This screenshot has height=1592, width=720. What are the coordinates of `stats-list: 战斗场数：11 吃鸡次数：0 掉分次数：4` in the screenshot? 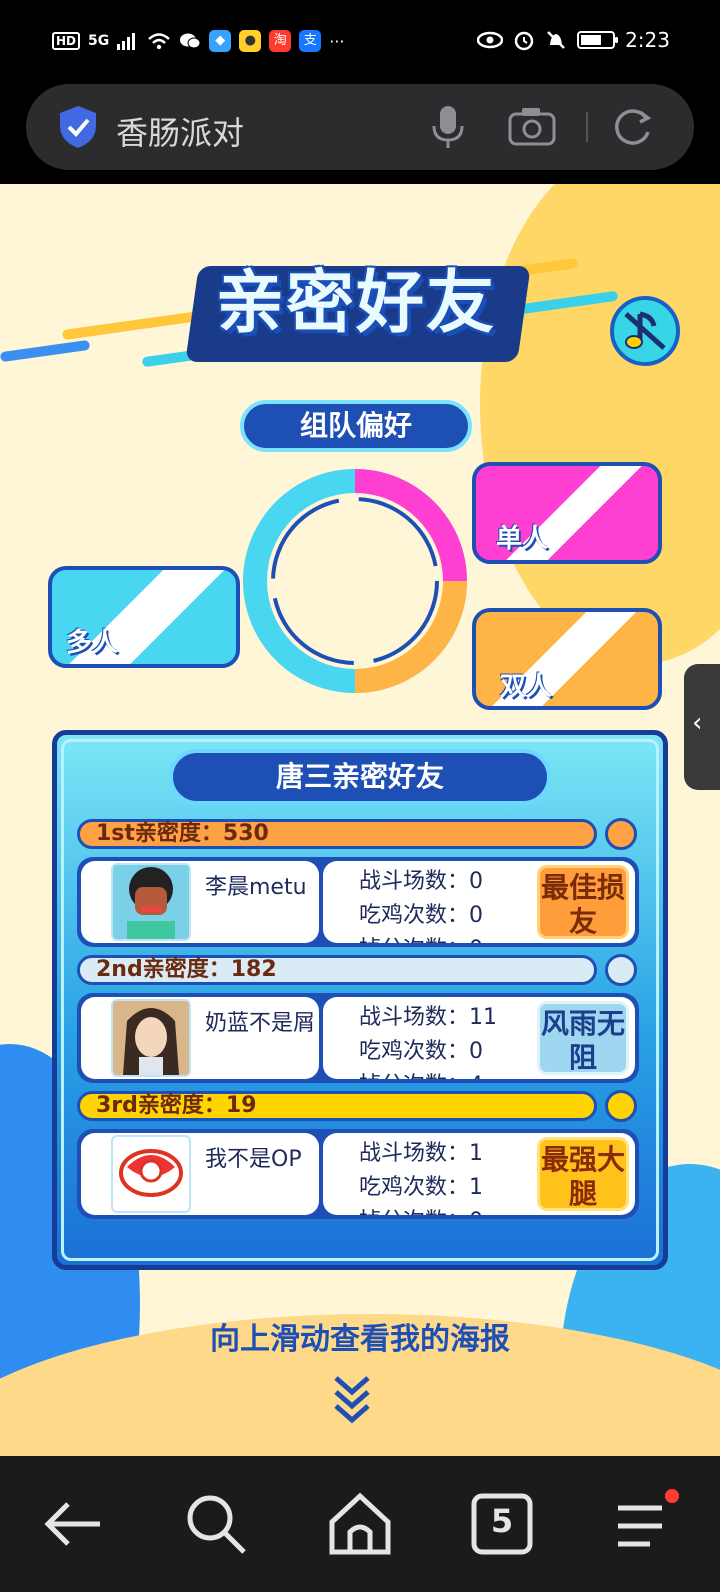 It's located at (428, 1040).